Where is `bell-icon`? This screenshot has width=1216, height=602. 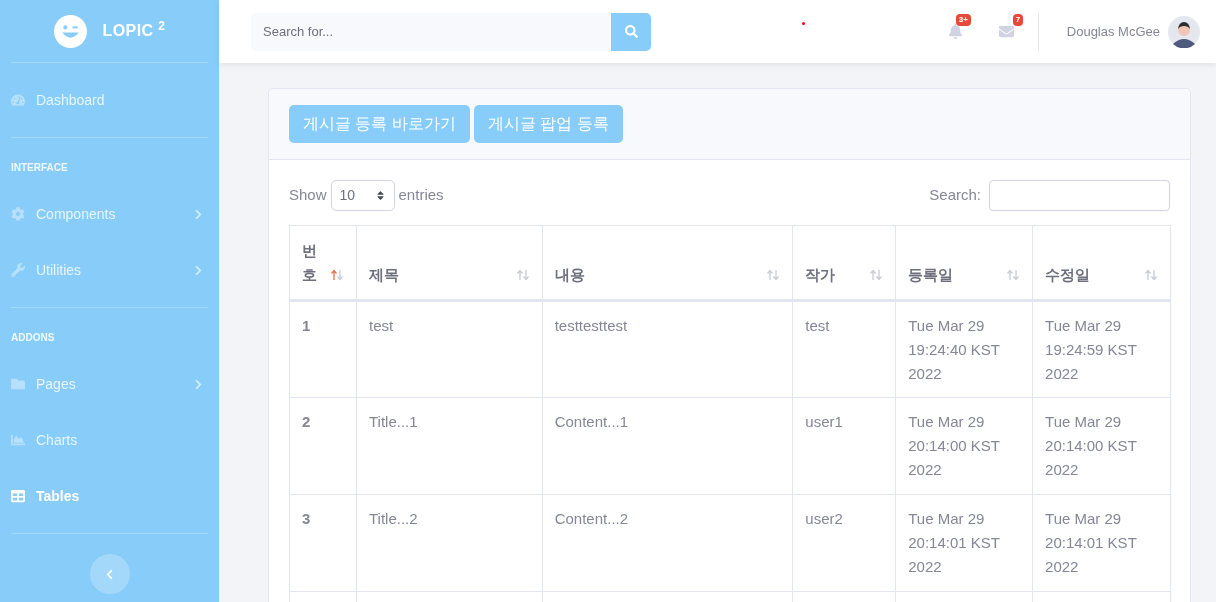
bell-icon is located at coordinates (955, 31).